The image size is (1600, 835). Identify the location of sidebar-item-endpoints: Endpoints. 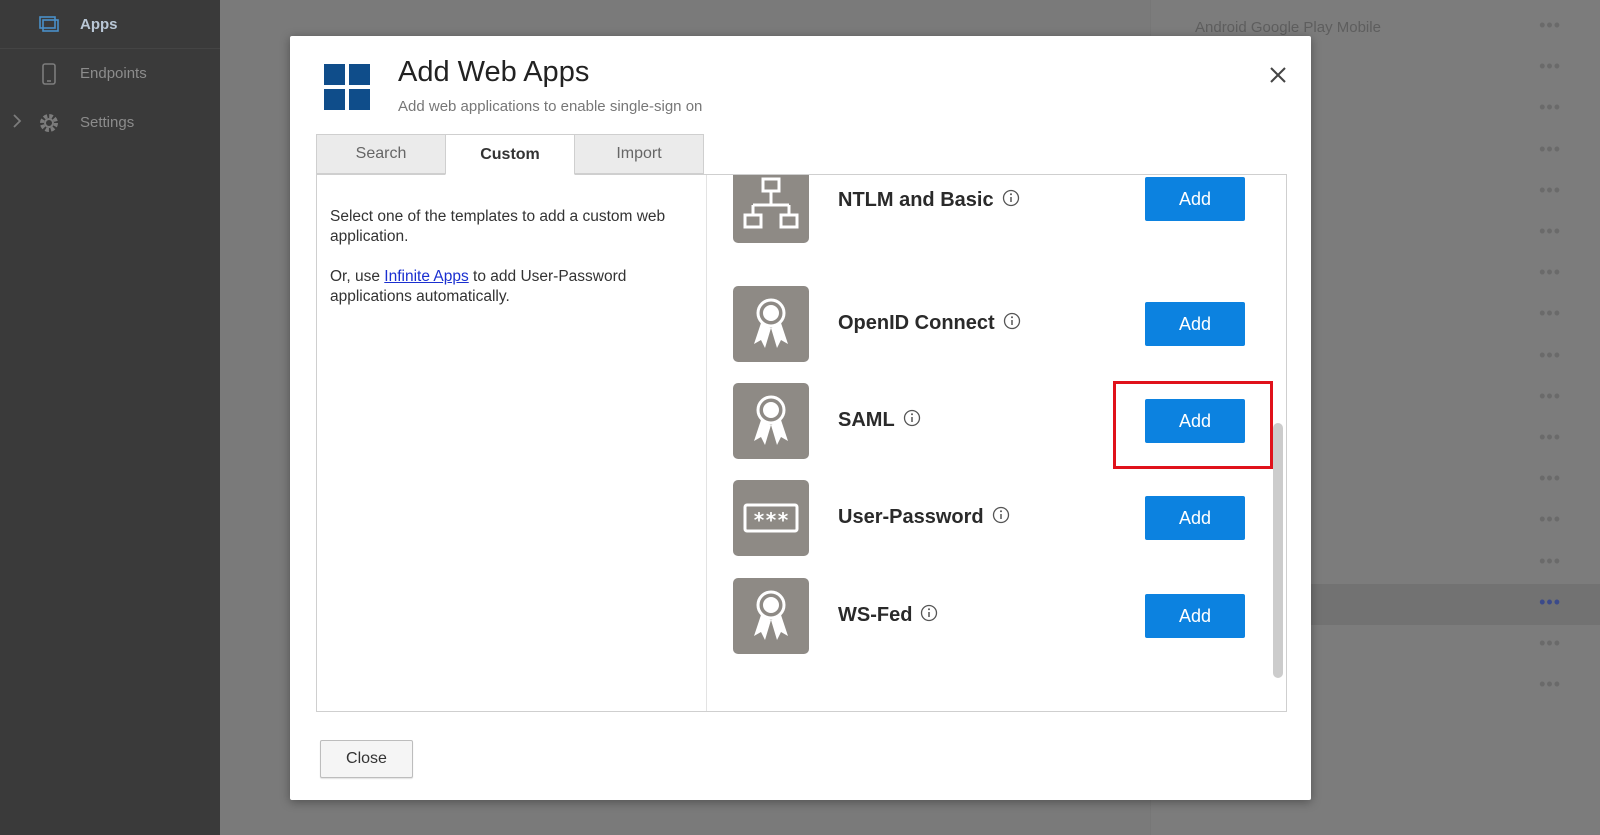
(110, 73).